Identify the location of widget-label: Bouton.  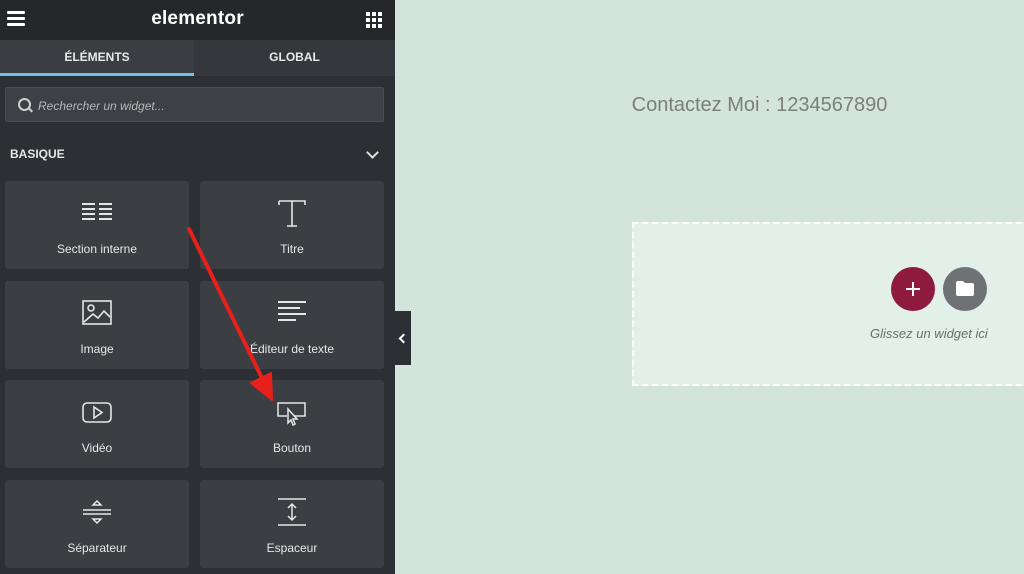
(292, 448).